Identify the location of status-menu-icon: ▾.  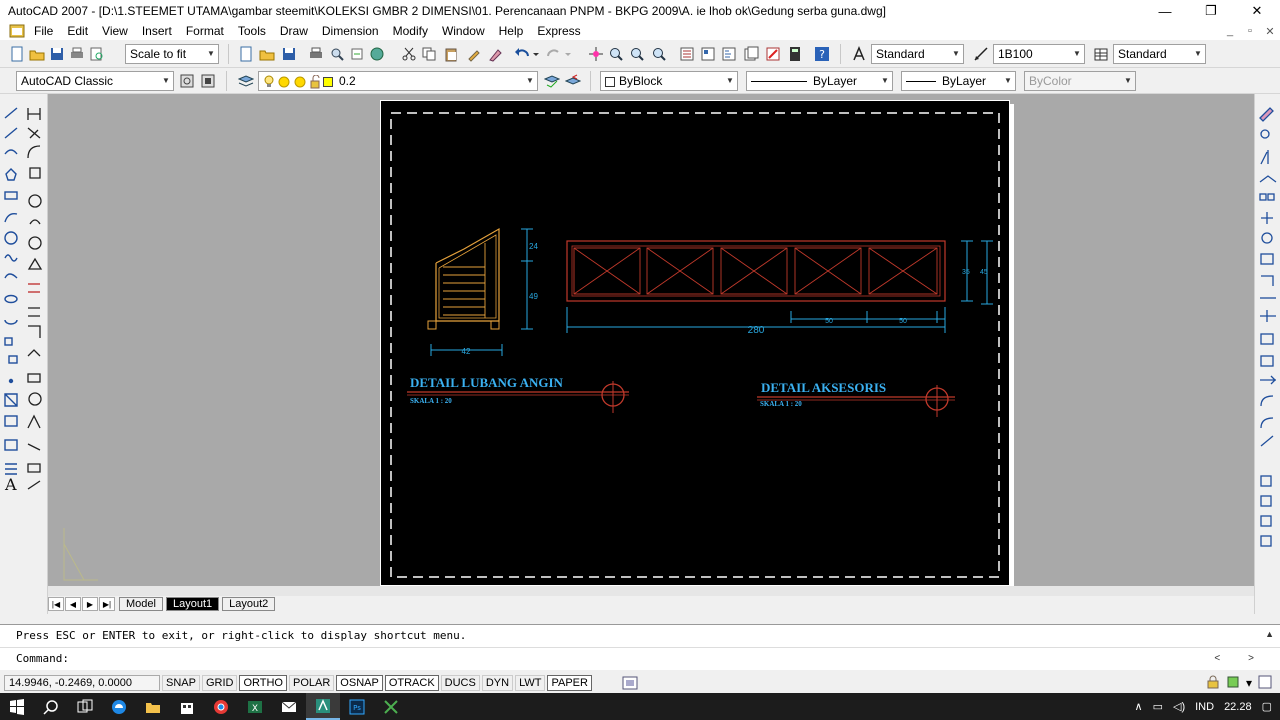
(1249, 683).